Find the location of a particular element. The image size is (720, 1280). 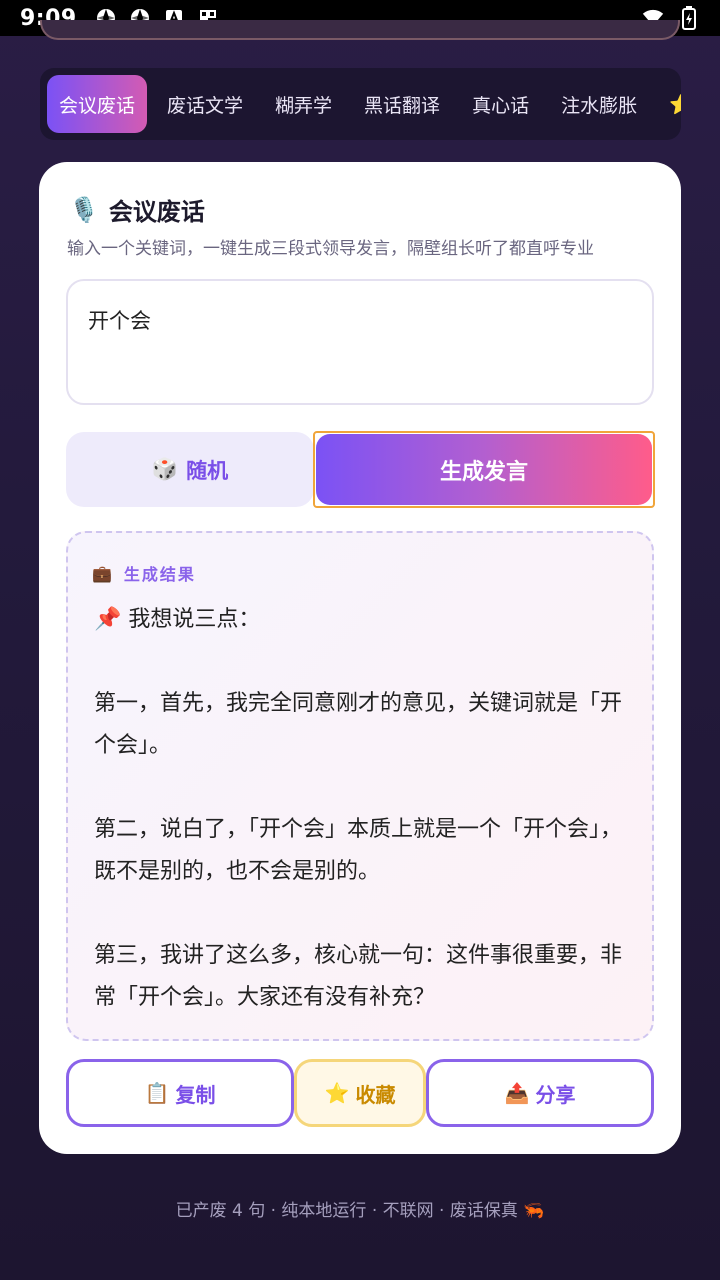

battery-icon is located at coordinates (689, 18).